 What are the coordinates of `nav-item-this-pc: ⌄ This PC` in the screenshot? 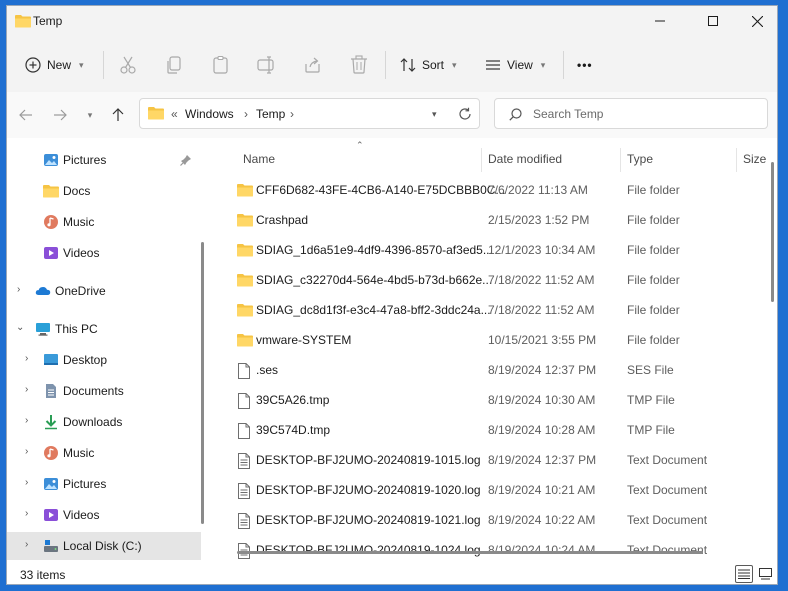 It's located at (104, 329).